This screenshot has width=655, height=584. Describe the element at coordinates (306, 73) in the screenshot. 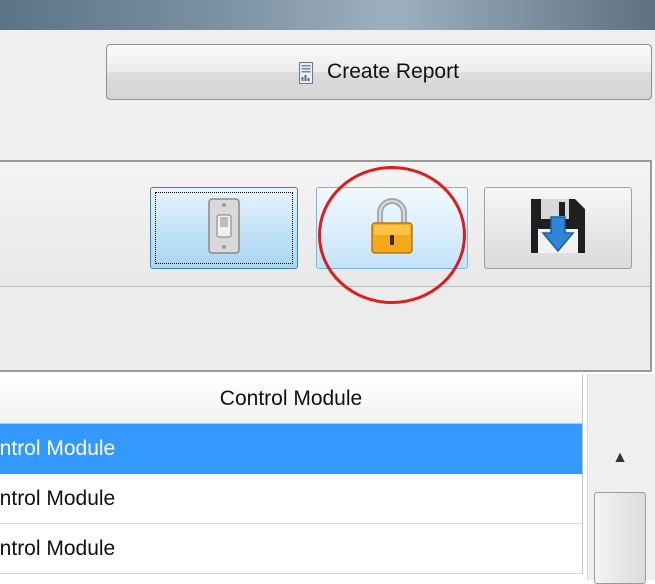

I see `report-icon` at that location.